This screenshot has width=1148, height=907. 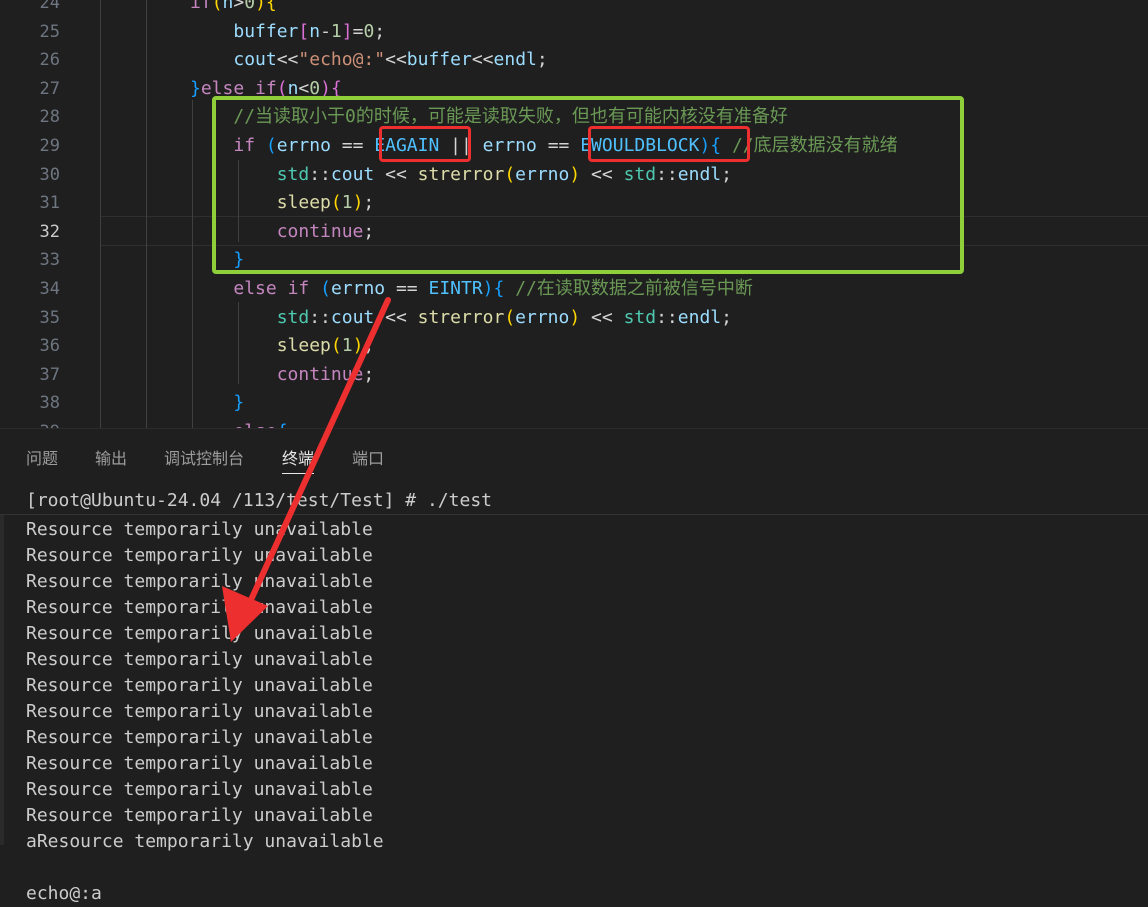 What do you see at coordinates (111, 457) in the screenshot?
I see `panel-tab: 输出` at bounding box center [111, 457].